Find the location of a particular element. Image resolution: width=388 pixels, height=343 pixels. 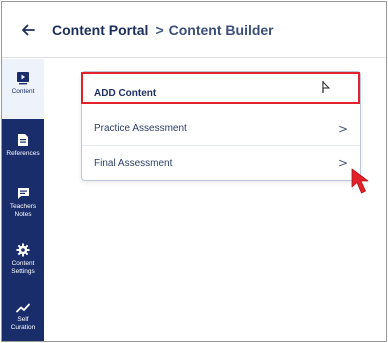

back-button is located at coordinates (28, 30).